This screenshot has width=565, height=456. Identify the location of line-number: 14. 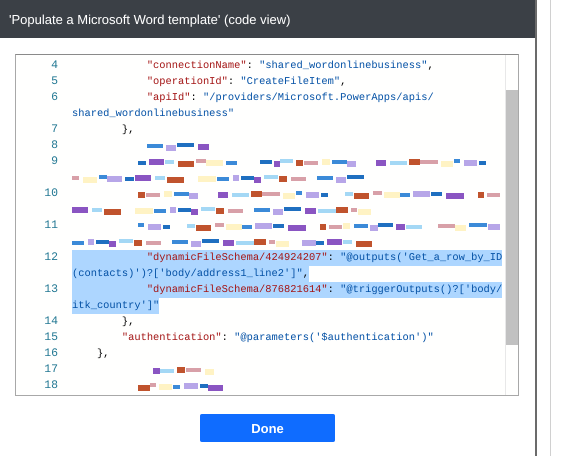
(50, 322).